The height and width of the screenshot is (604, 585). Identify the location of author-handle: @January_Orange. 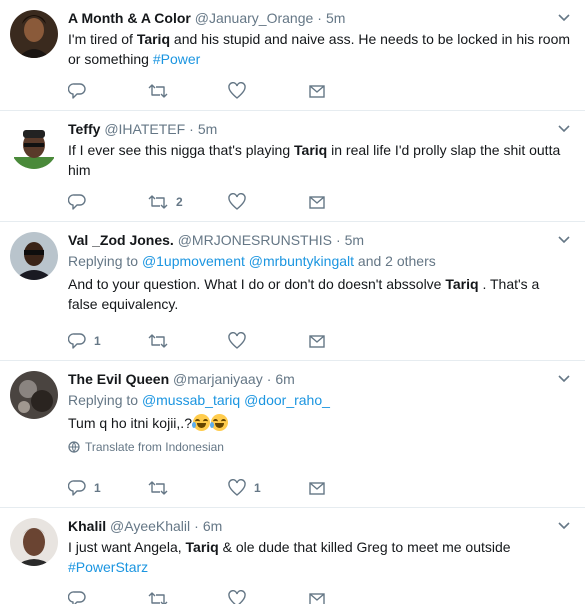
(254, 18).